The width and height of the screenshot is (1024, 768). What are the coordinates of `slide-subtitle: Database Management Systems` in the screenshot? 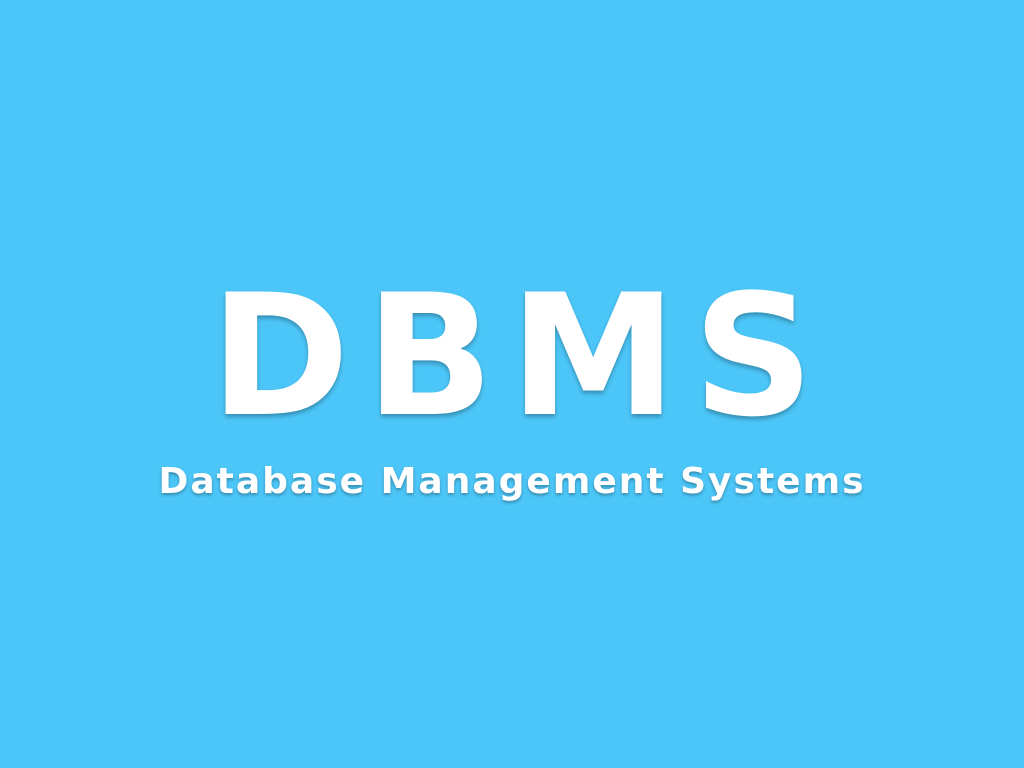 It's located at (512, 481).